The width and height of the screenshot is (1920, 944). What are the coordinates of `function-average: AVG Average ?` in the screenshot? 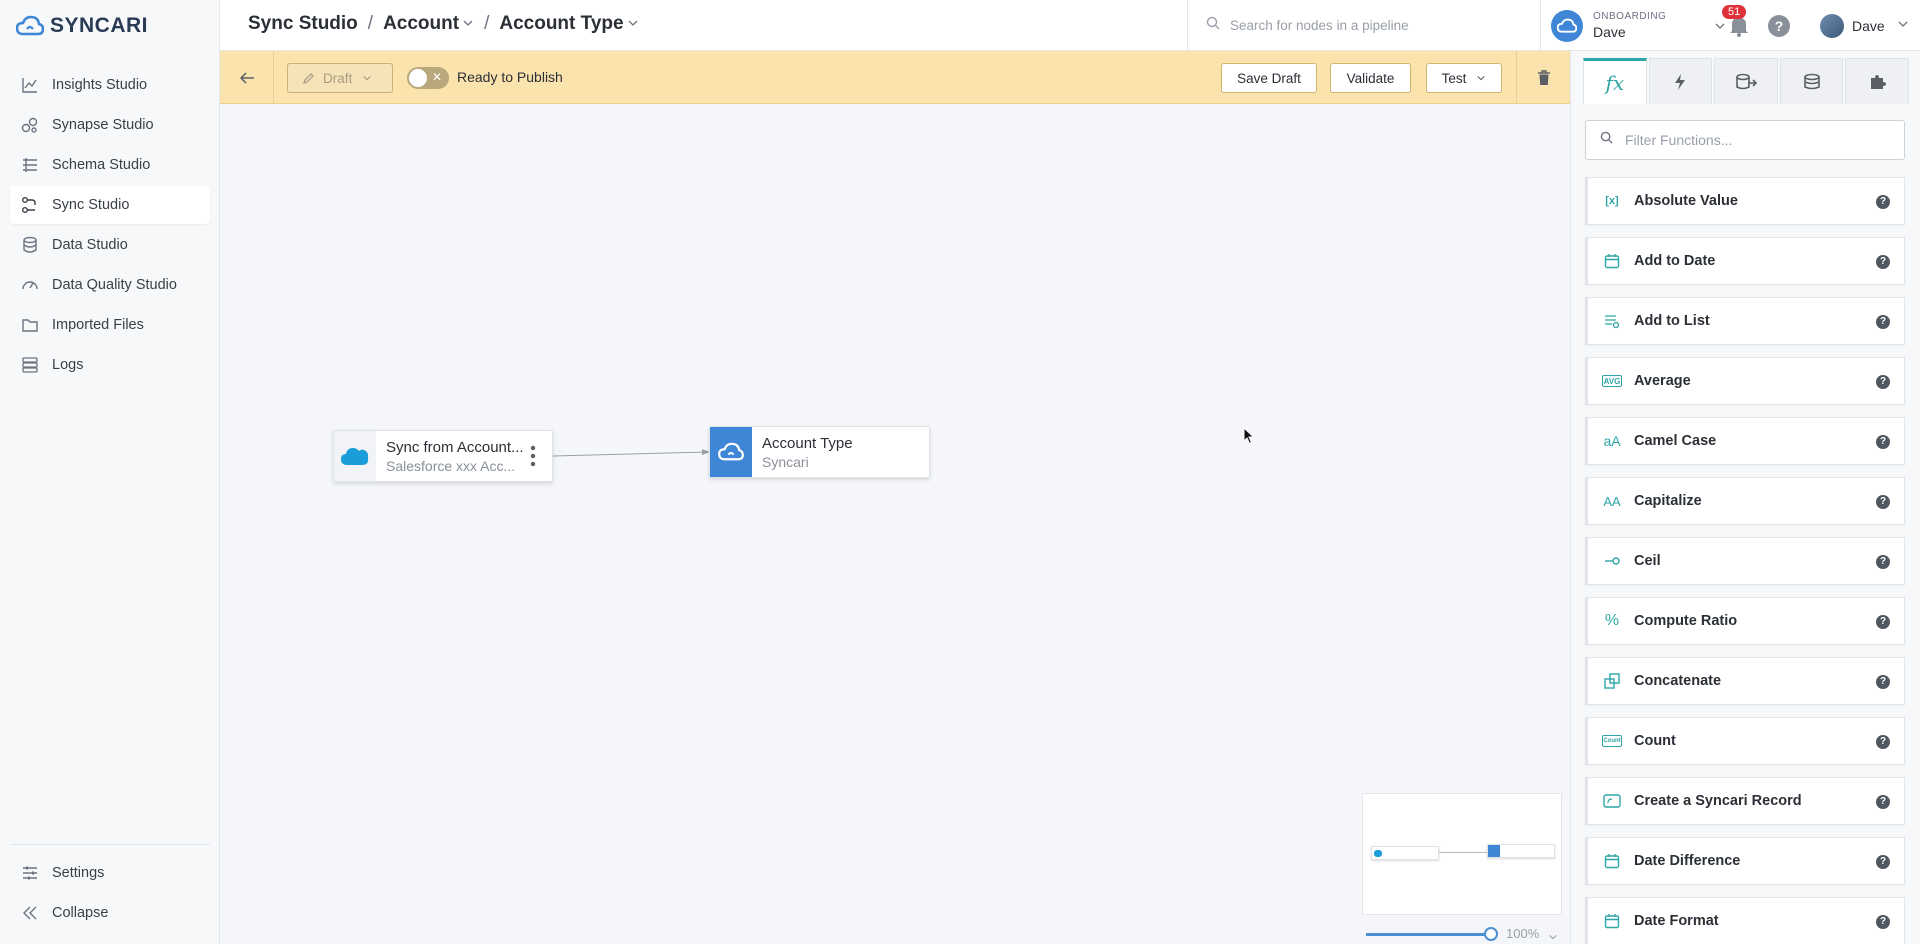 It's located at (1745, 381).